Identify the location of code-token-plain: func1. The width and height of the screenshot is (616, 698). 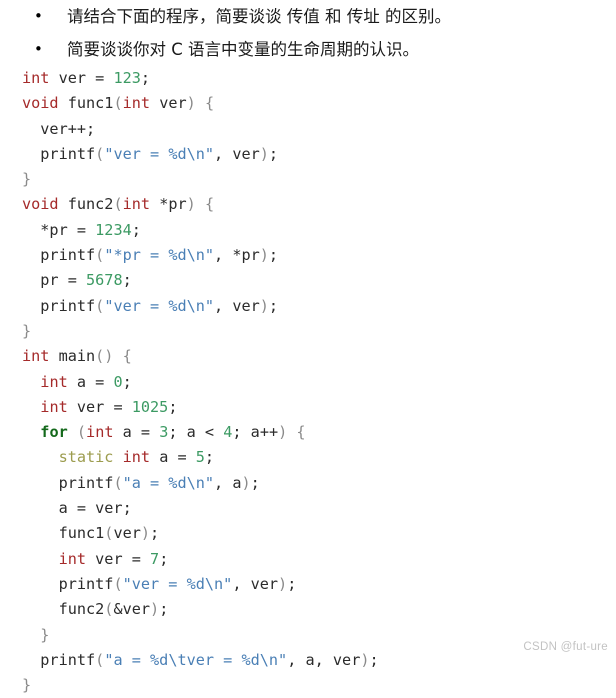
(63, 533).